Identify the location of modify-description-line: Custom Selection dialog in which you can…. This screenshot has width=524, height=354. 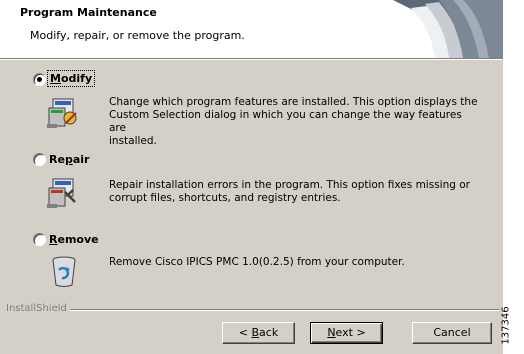
(285, 121).